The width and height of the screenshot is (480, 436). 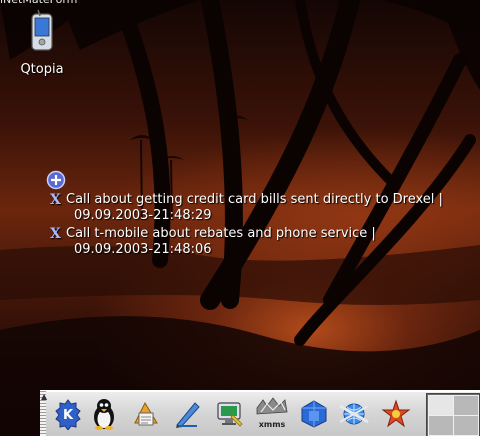 What do you see at coordinates (272, 406) in the screenshot?
I see `xmms-icon` at bounding box center [272, 406].